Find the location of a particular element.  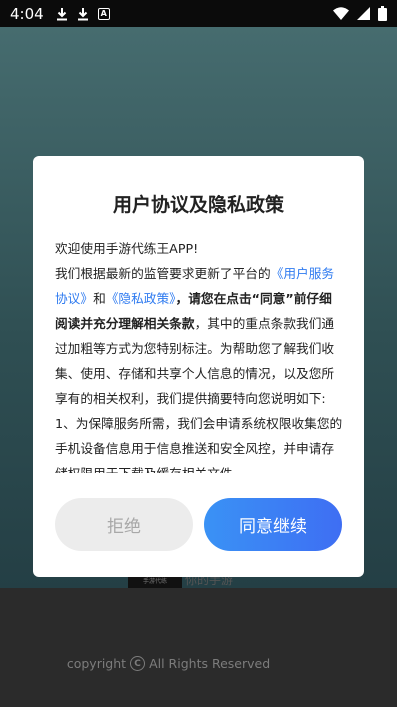

privacy-policy-link: 《隐私政策》 is located at coordinates (141, 298).